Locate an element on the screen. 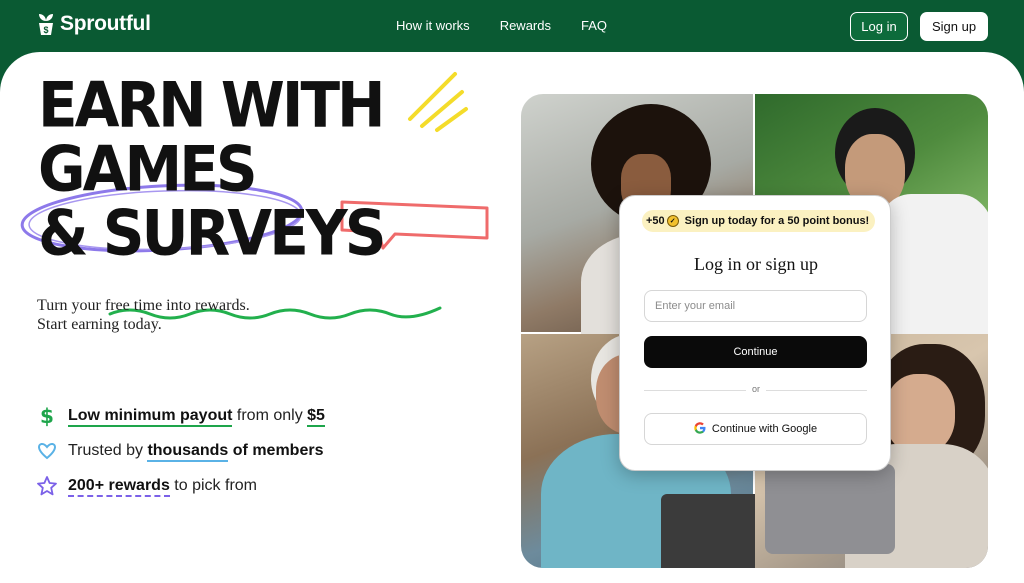 Image resolution: width=1024 pixels, height=583 pixels. feature-highlight-amount: $5 is located at coordinates (316, 416).